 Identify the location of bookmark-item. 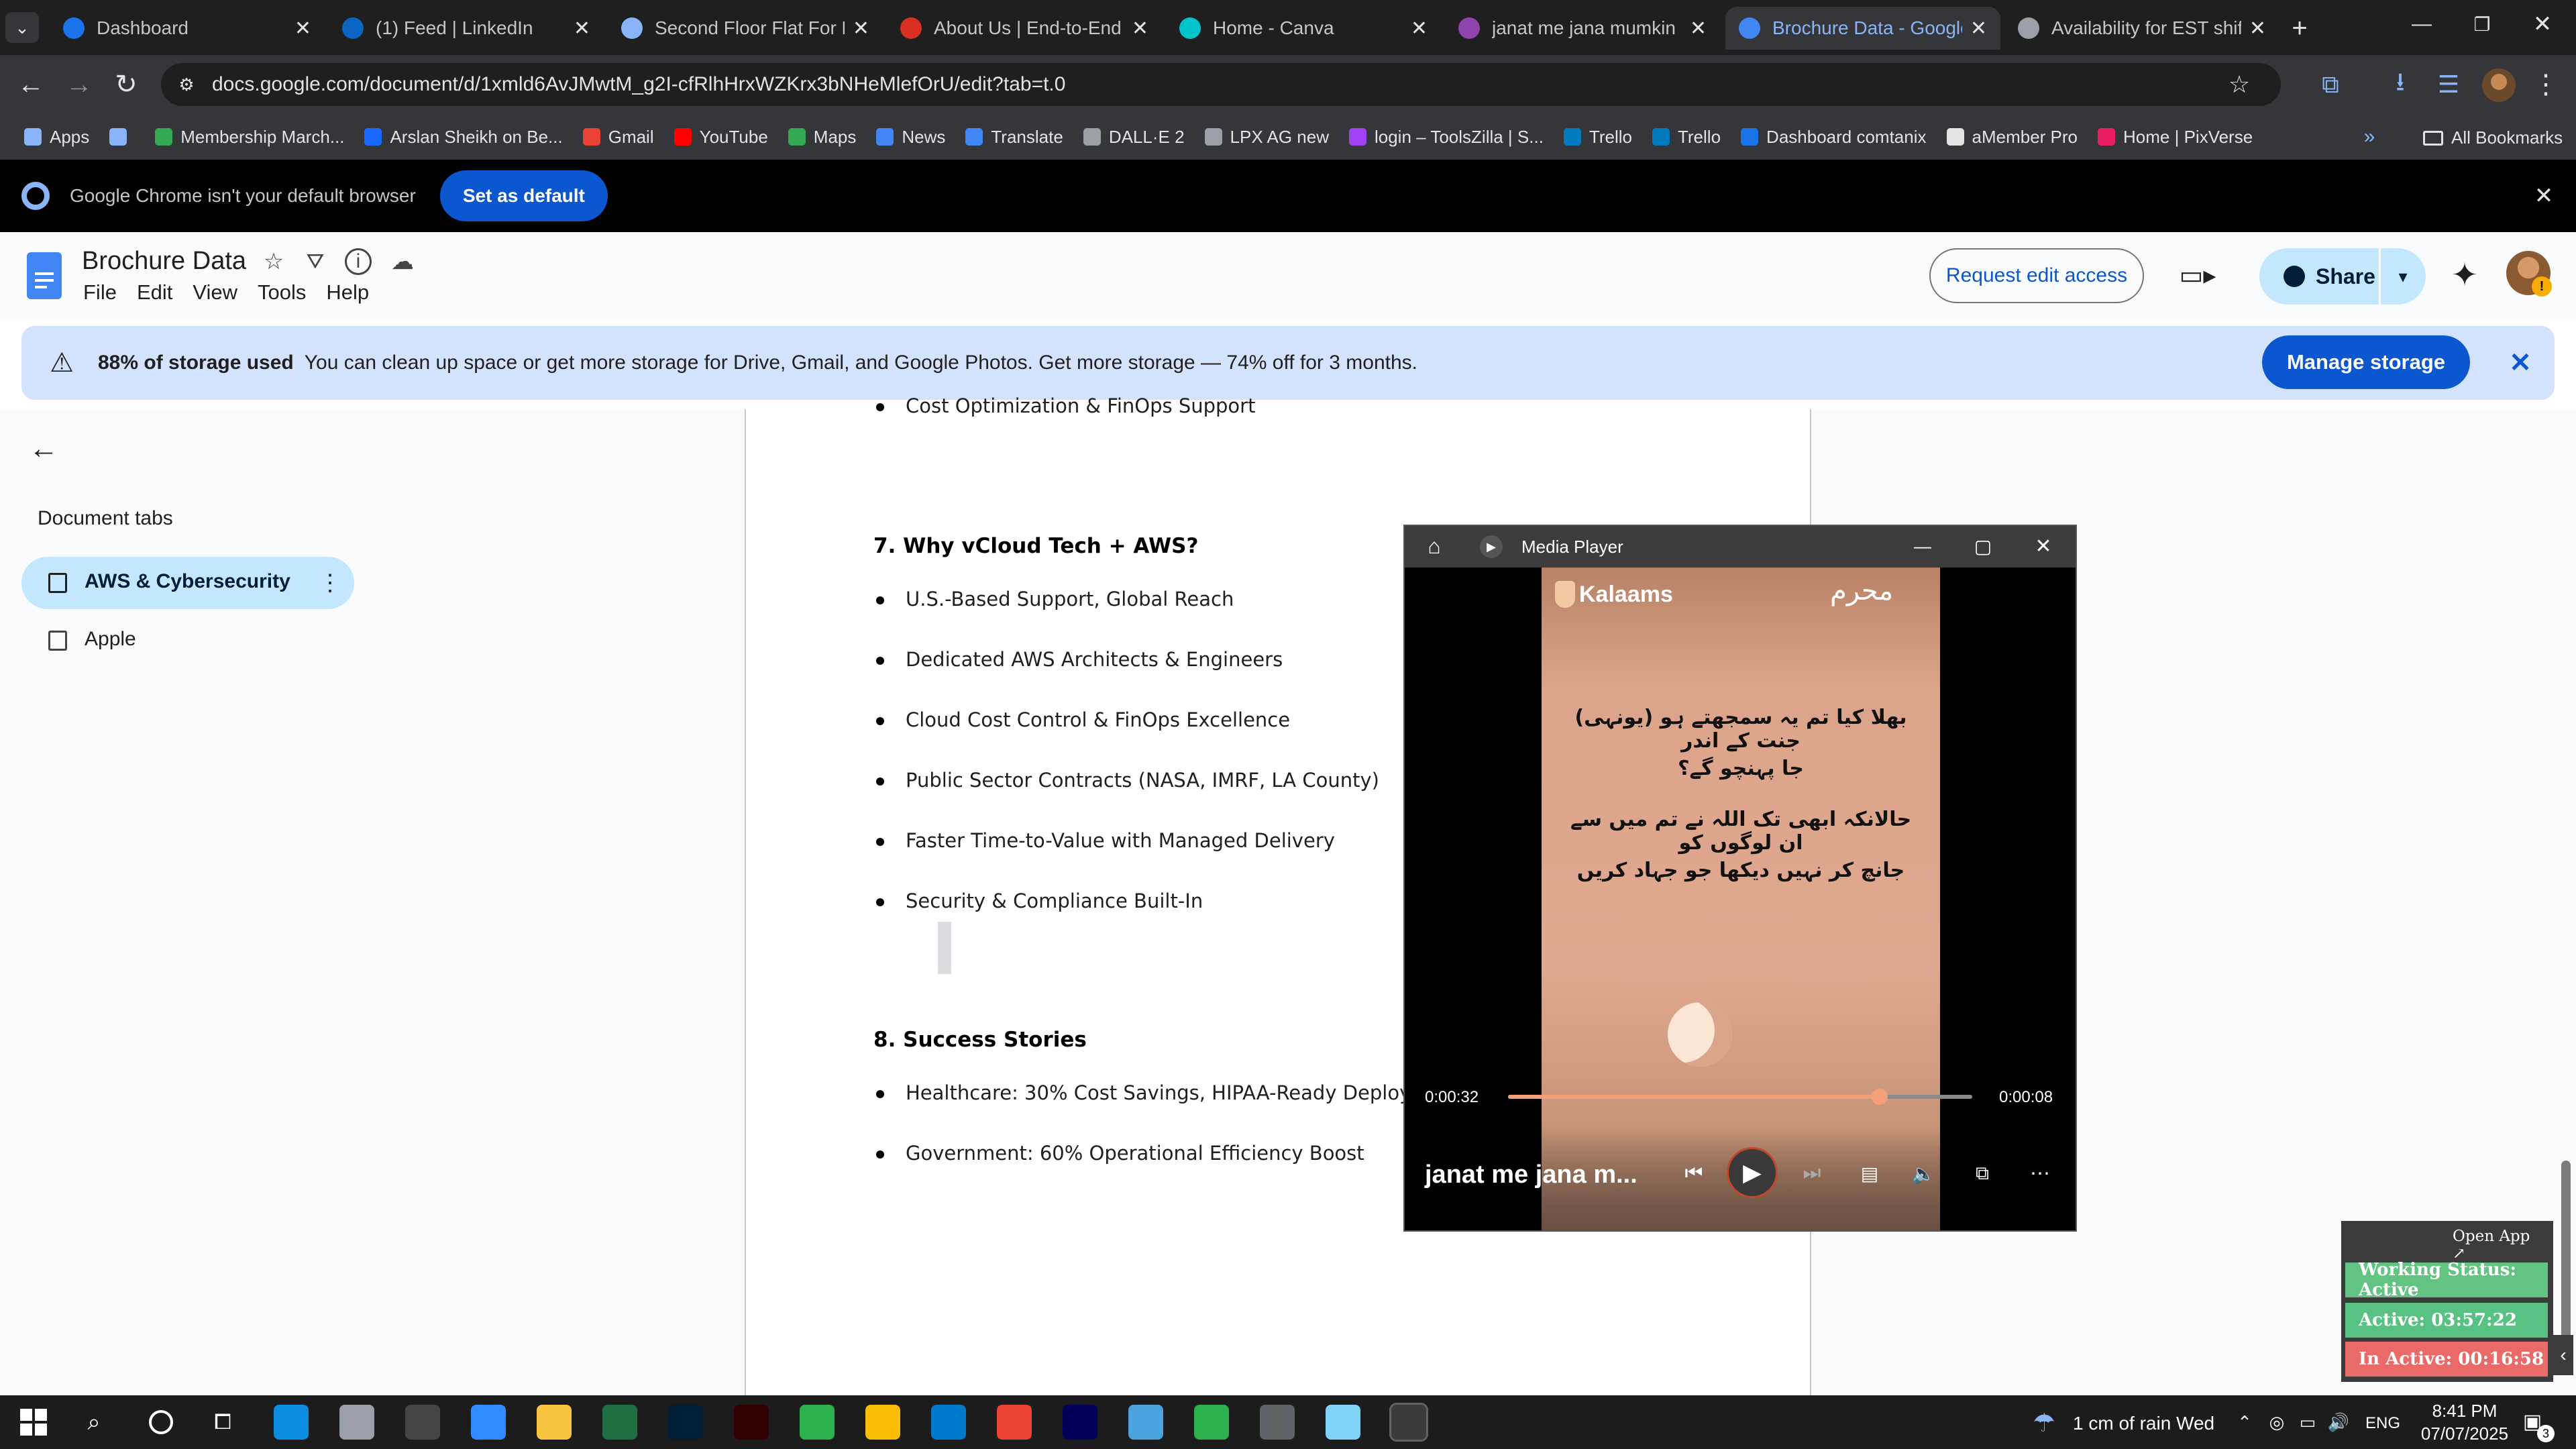
(122, 137).